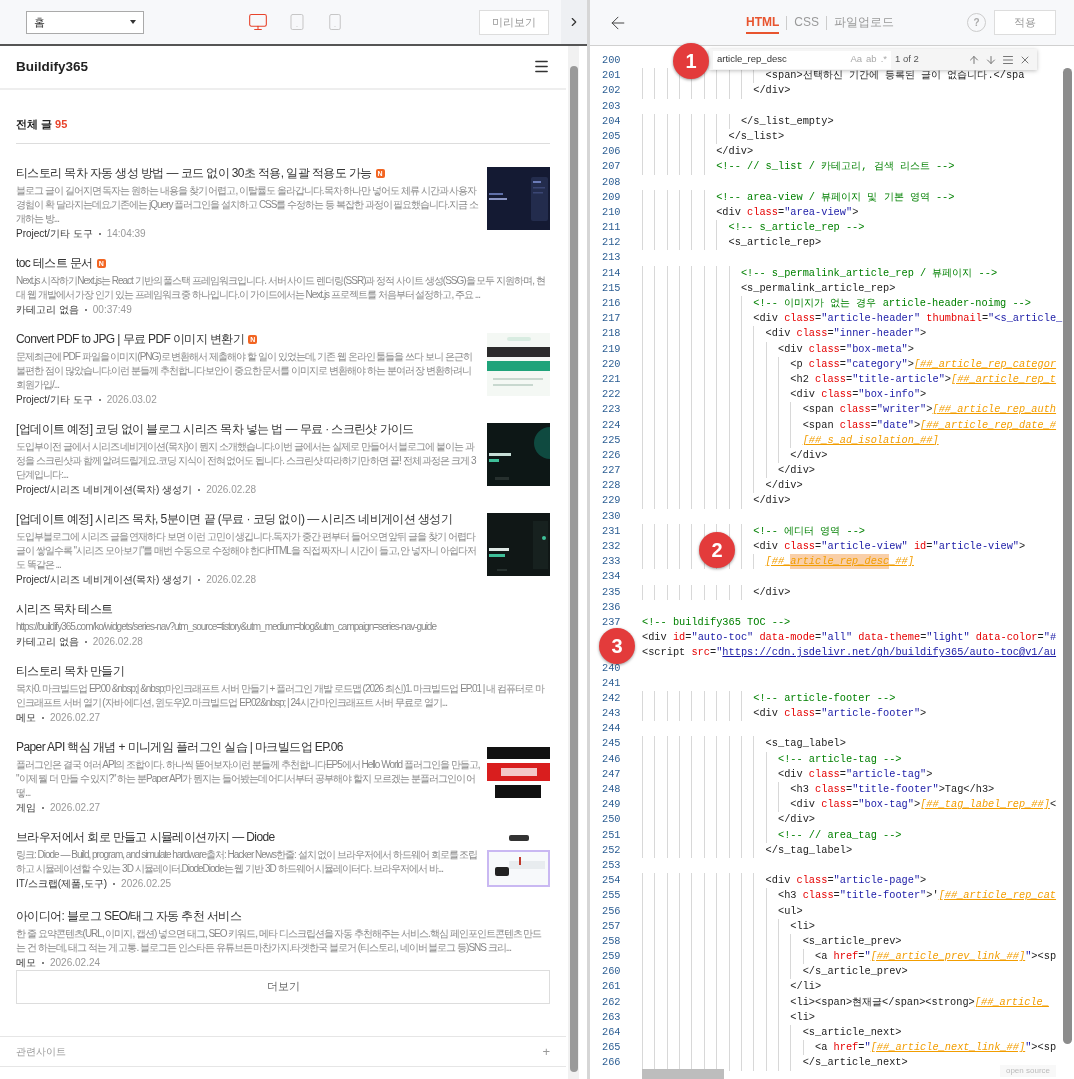  Describe the element at coordinates (283, 987) in the screenshot. I see `more-button: 더보기` at that location.